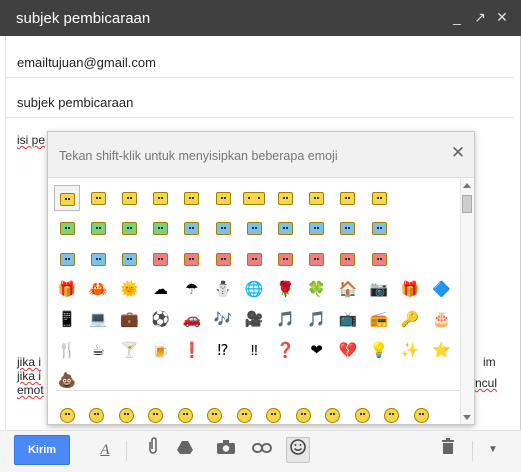 The image size is (521, 472). What do you see at coordinates (254, 320) in the screenshot?
I see `emoji-4-6: 🎥` at bounding box center [254, 320].